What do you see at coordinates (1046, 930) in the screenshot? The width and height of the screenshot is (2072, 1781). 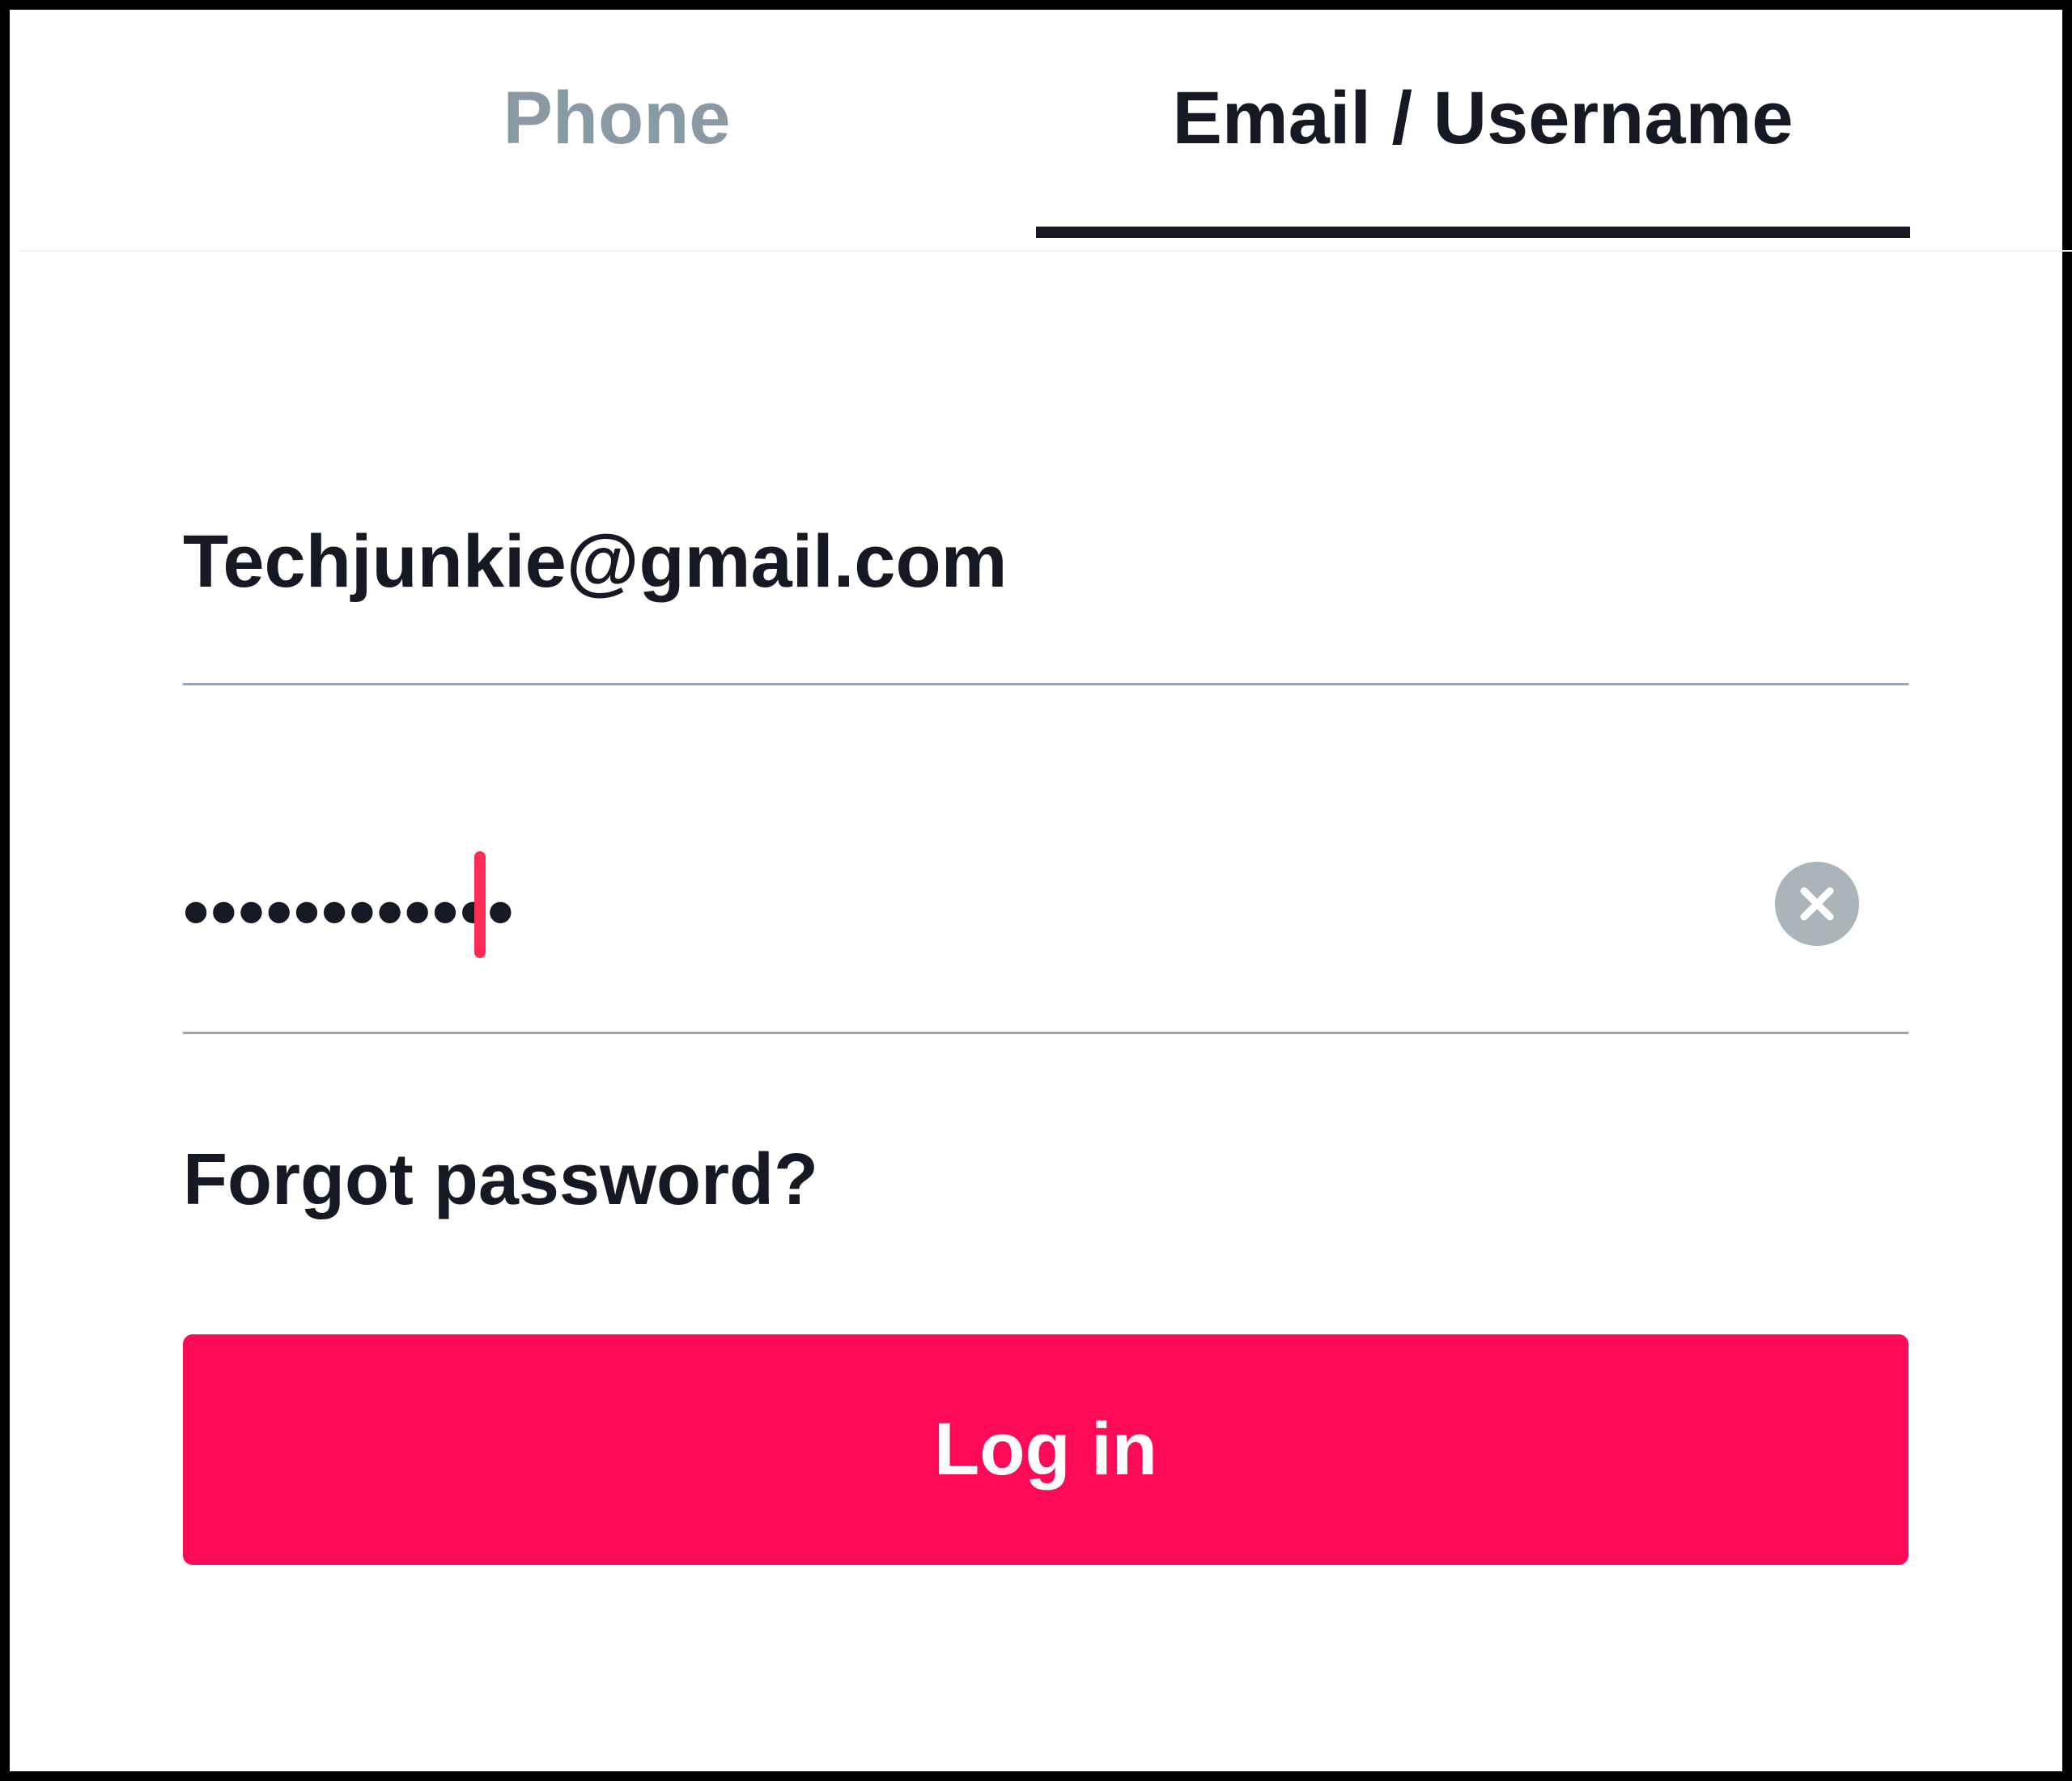 I see `password-field: ••••••••••••` at bounding box center [1046, 930].